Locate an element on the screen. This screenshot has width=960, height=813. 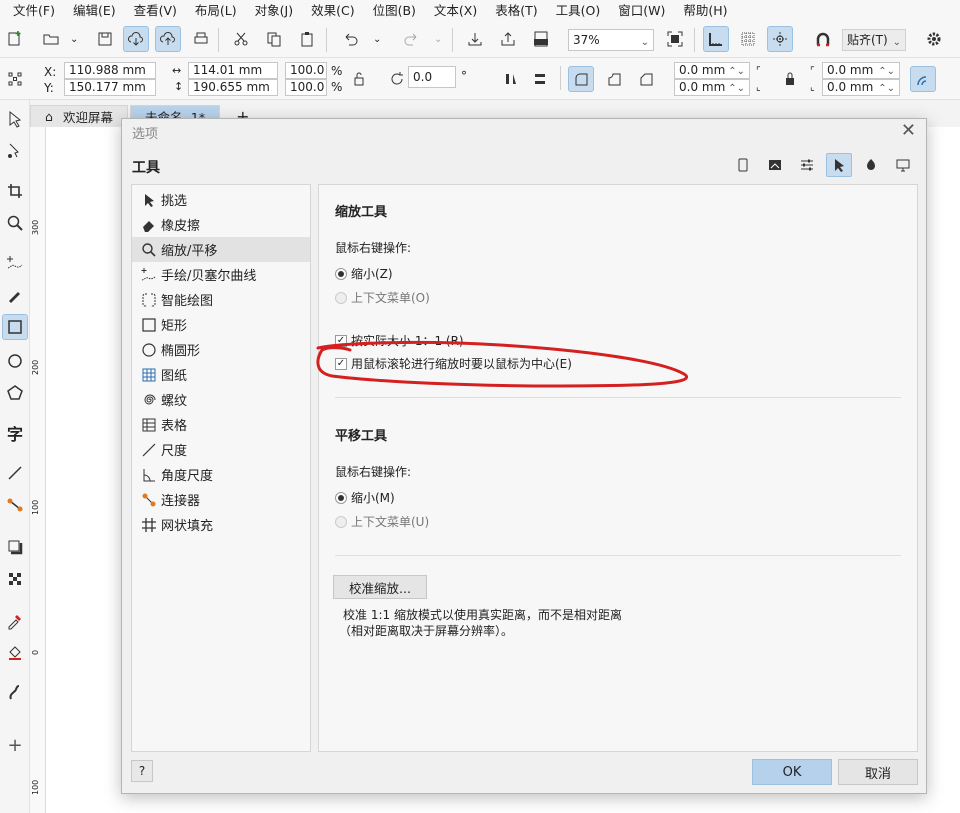
nav-item-table: 表格 is located at coordinates (221, 424).